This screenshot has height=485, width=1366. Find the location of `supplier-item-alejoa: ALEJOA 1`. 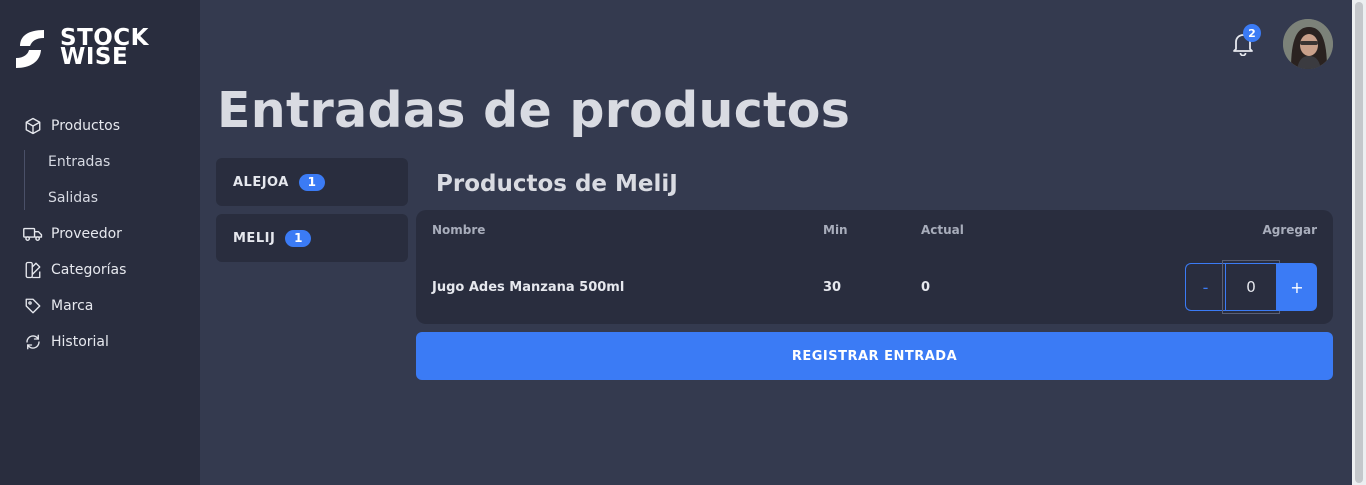

supplier-item-alejoa: ALEJOA 1 is located at coordinates (312, 182).